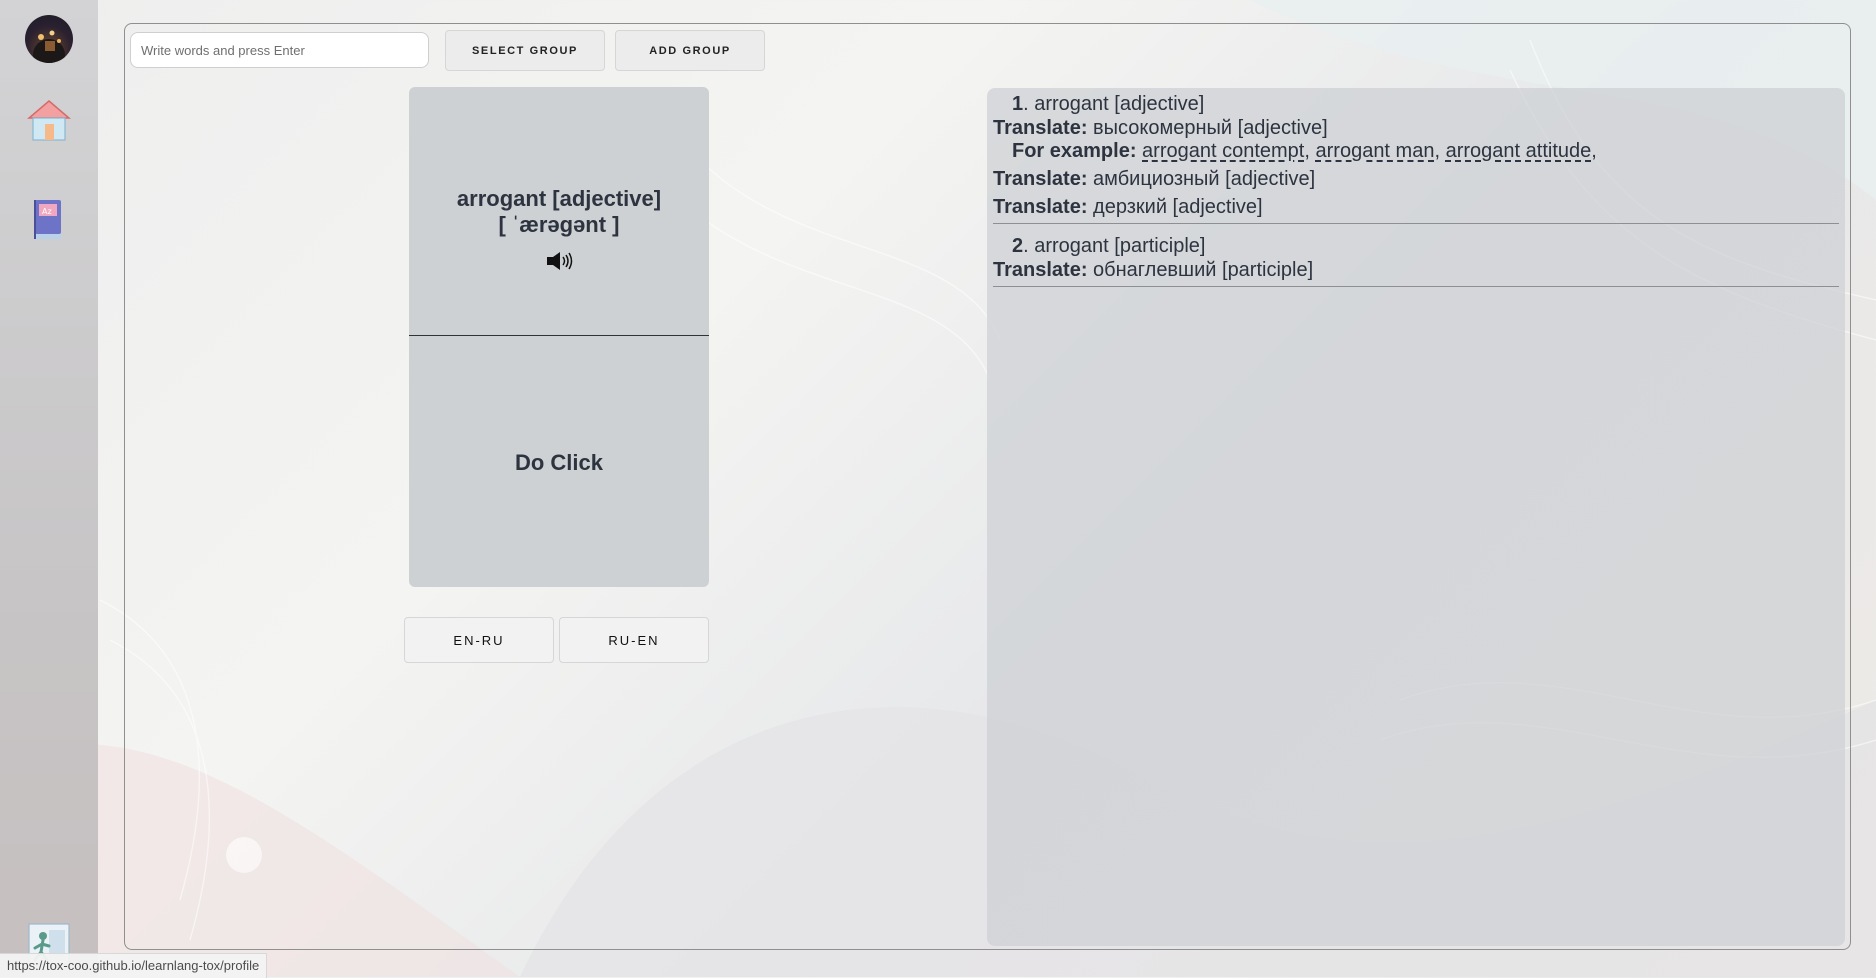 This screenshot has width=1876, height=978. I want to click on entry-1-translation-2: Translate: амбициозный [adjective], so click(1154, 179).